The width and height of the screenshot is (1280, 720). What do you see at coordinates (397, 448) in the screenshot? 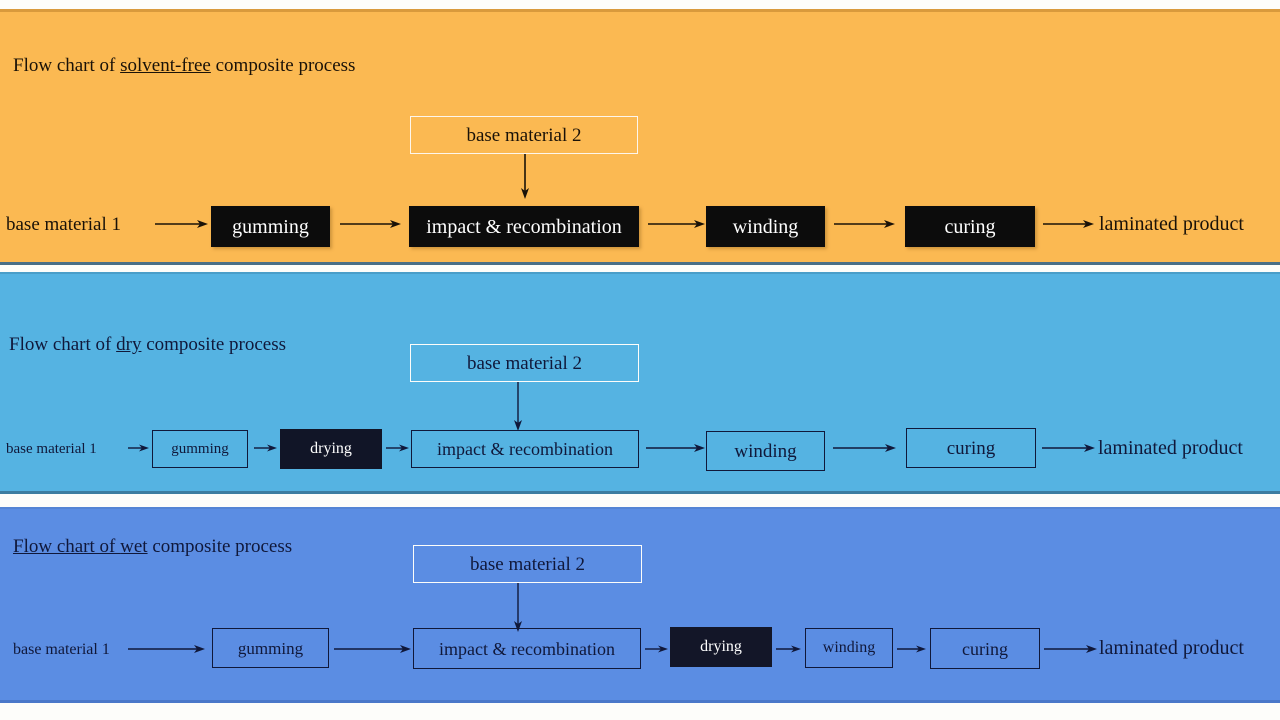
I see `arrow-drying-to-impact` at bounding box center [397, 448].